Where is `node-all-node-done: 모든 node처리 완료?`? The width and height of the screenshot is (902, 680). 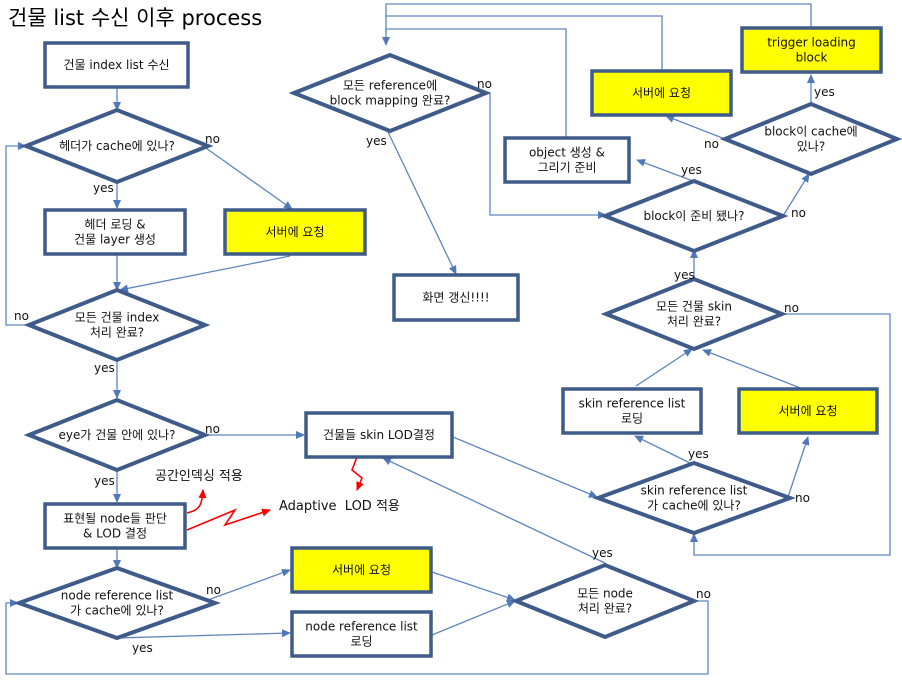
node-all-node-done: 모든 node처리 완료? is located at coordinates (605, 601).